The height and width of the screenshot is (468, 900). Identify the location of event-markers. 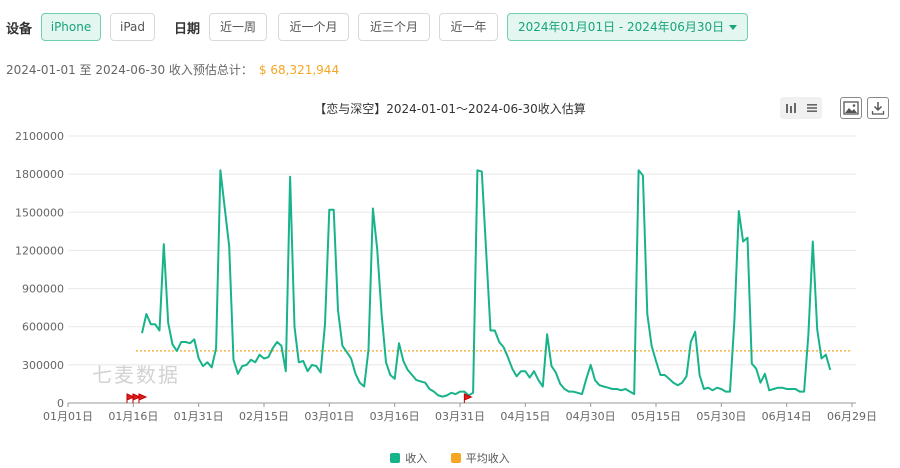
(299, 398).